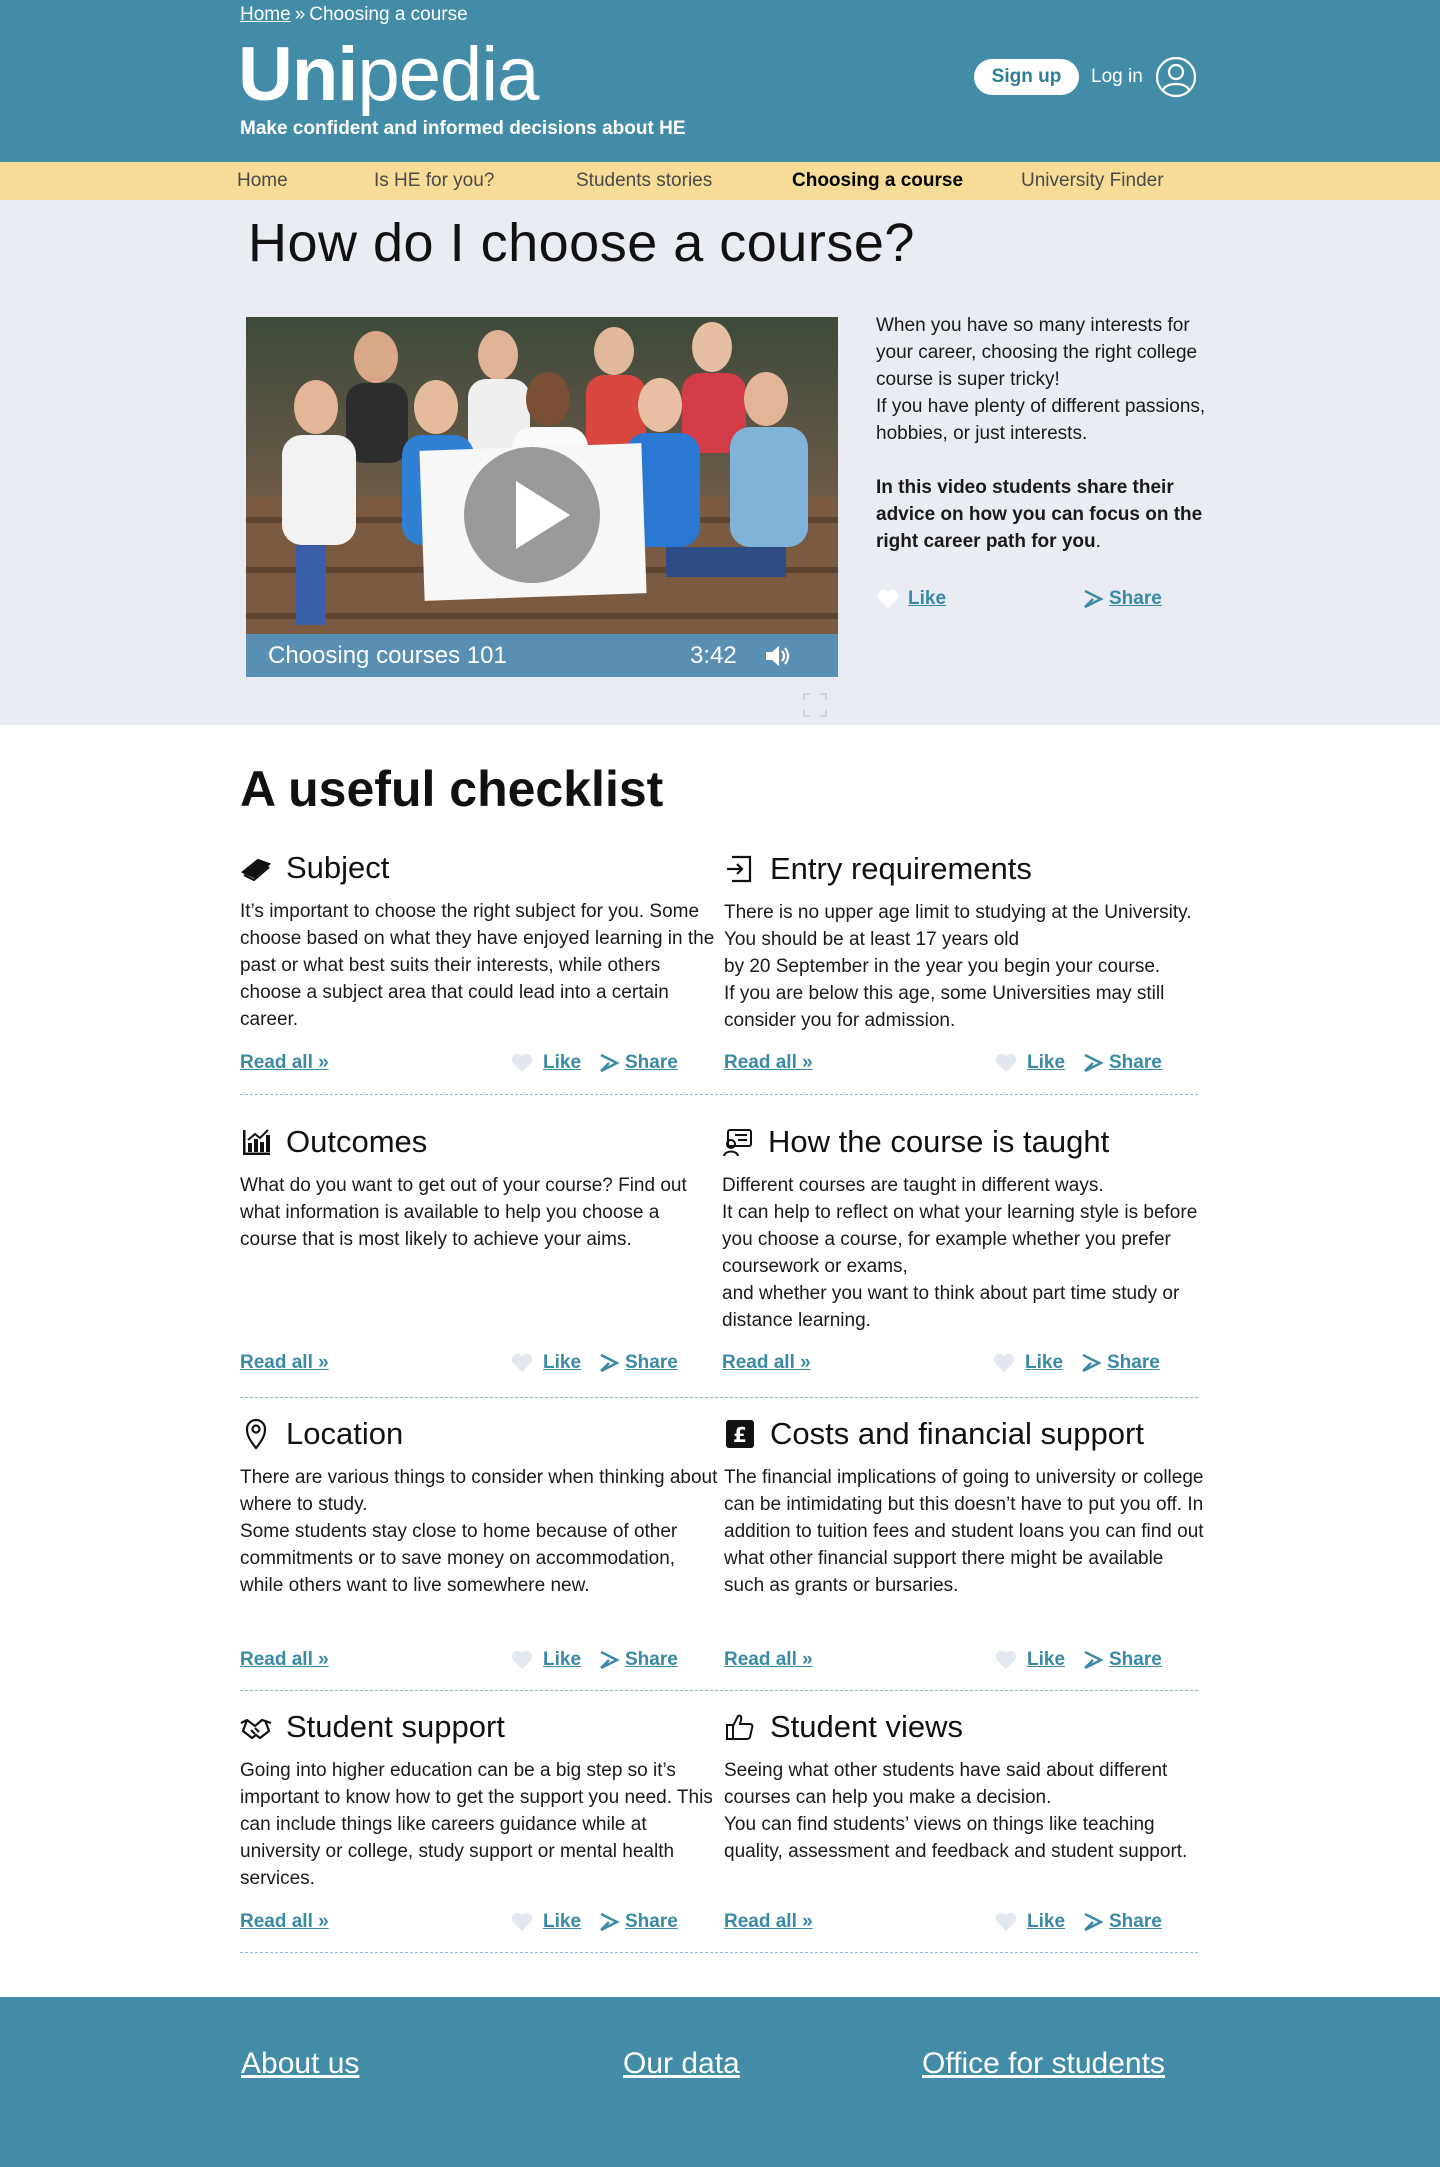 Image resolution: width=1440 pixels, height=2167 pixels. Describe the element at coordinates (470, 868) in the screenshot. I see `card-header: Subject` at that location.